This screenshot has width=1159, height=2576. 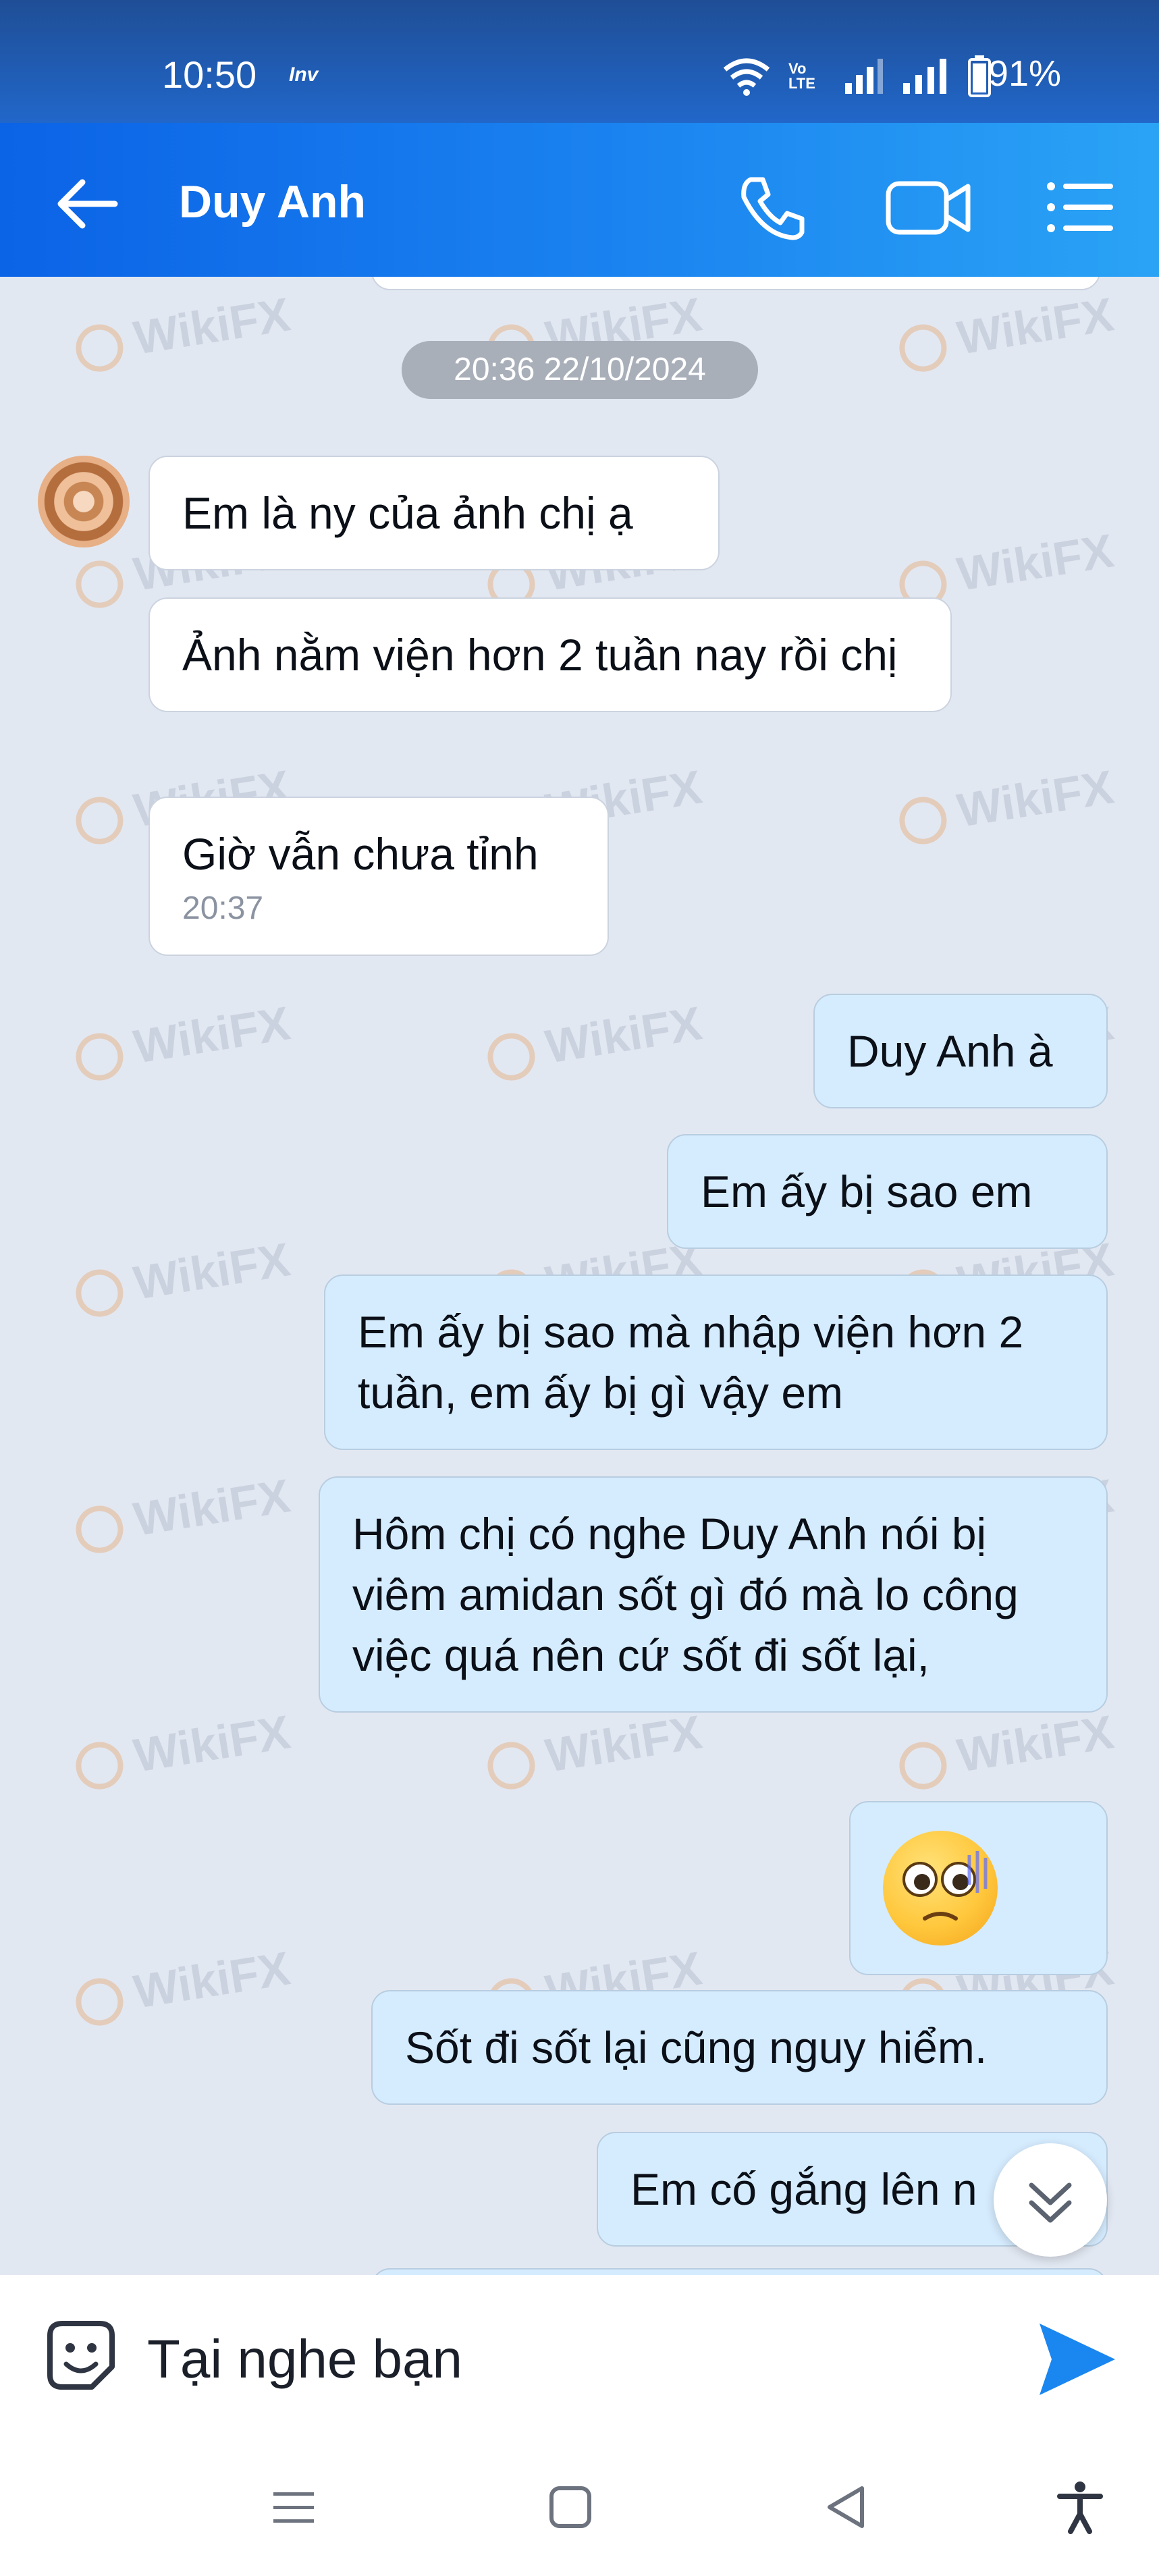 What do you see at coordinates (803, 2189) in the screenshot?
I see `message-text: Em cố gắng lên n` at bounding box center [803, 2189].